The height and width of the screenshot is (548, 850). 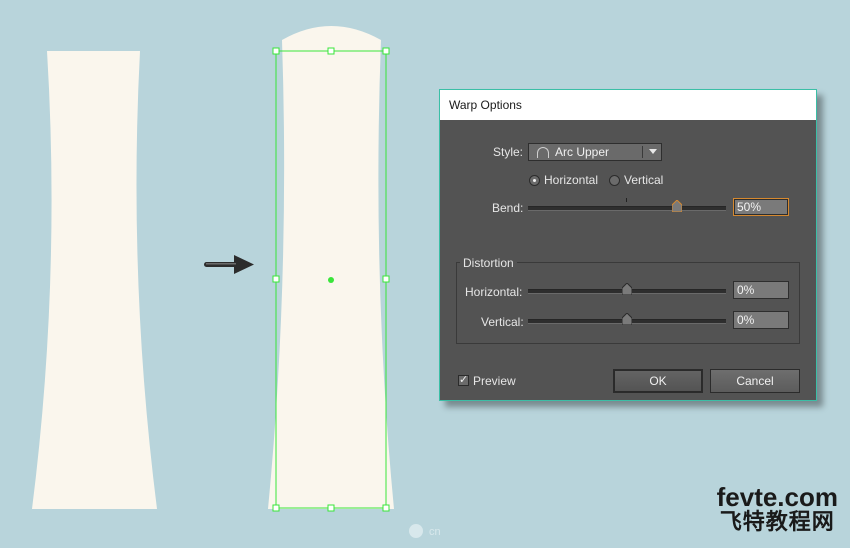 I want to click on vertical-radio-label: Vertical, so click(x=643, y=180).